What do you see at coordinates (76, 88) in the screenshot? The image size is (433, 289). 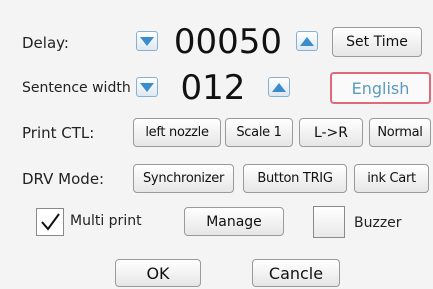 I see `sentence-width-label: Sentence width` at bounding box center [76, 88].